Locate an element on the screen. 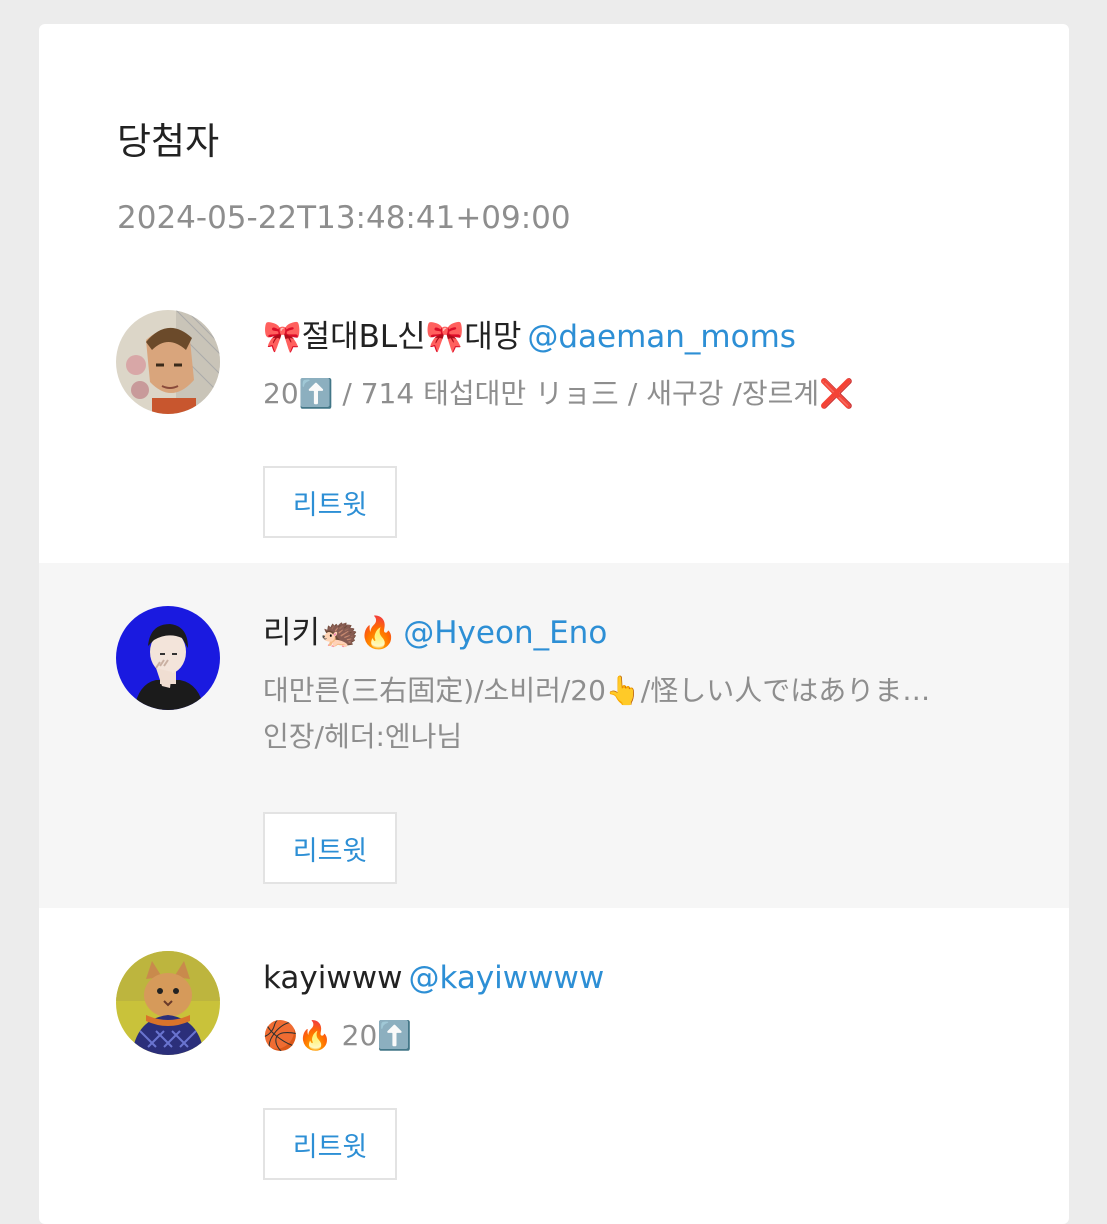 This screenshot has width=1107, height=1224. user-bio: 20⬆️ / 714 태섭대만 リョ三 / 새구강 /장르계❌ is located at coordinates (623, 394).